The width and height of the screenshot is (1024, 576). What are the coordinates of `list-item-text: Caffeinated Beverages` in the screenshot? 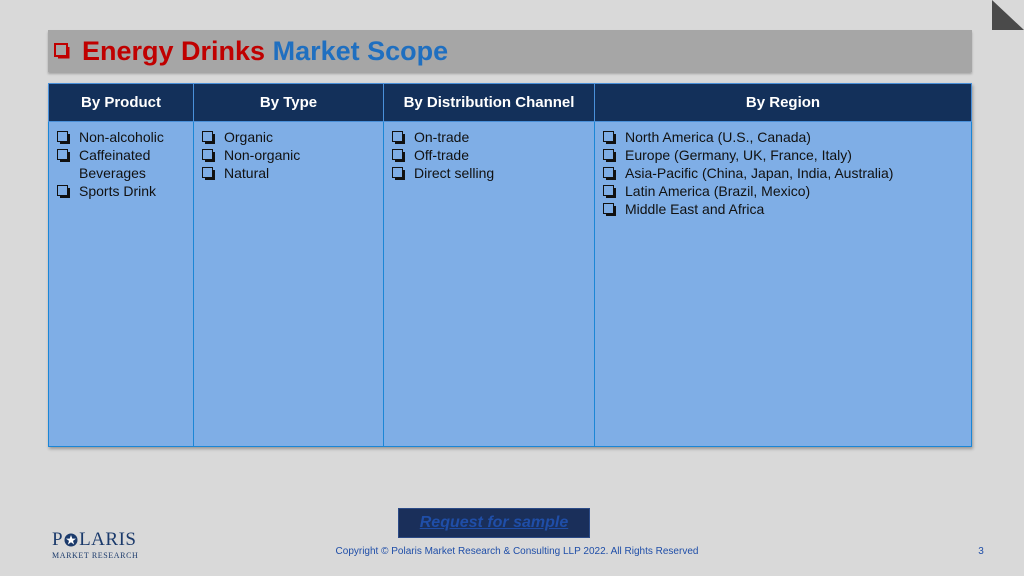 It's located at (115, 164).